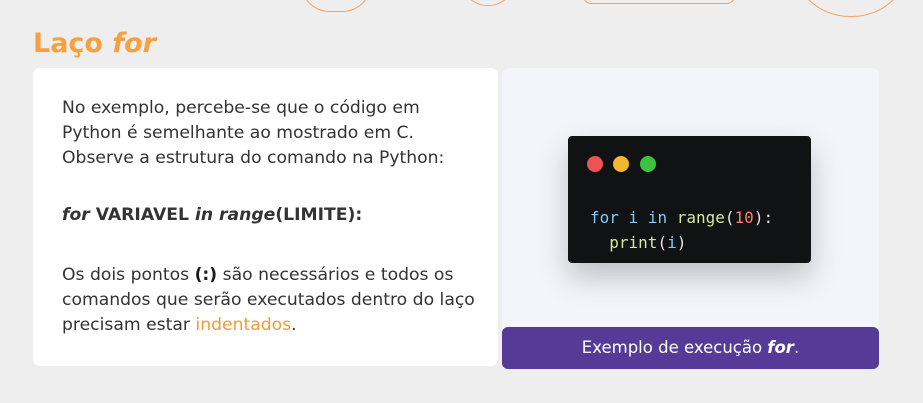 The image size is (923, 403). Describe the element at coordinates (206, 275) in the screenshot. I see `colon-symbol: (:)` at that location.